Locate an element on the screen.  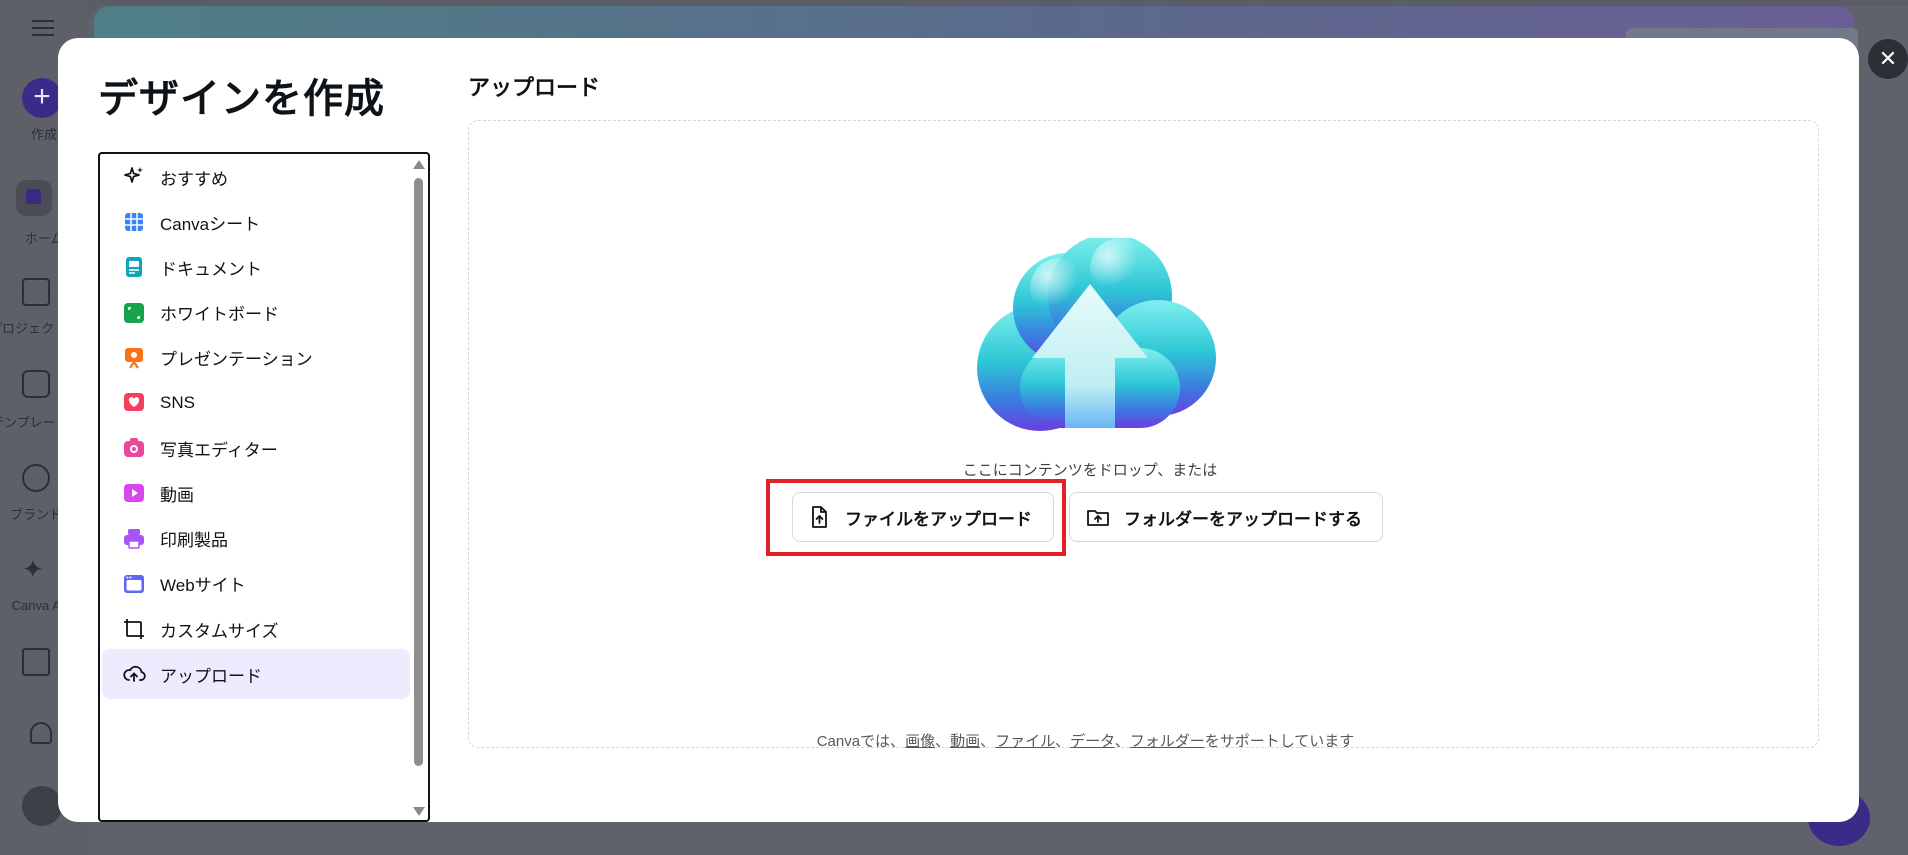
close-modal-button: ✕ is located at coordinates (1888, 59).